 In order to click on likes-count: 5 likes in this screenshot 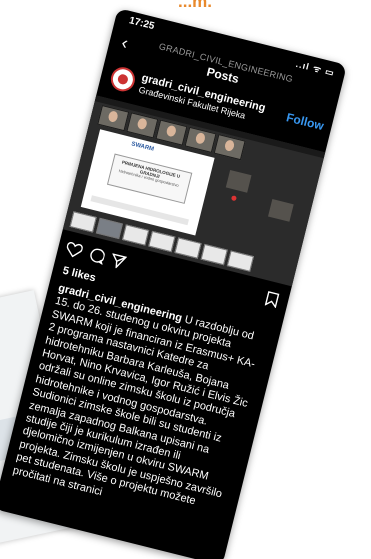, I will do `click(79, 275)`.